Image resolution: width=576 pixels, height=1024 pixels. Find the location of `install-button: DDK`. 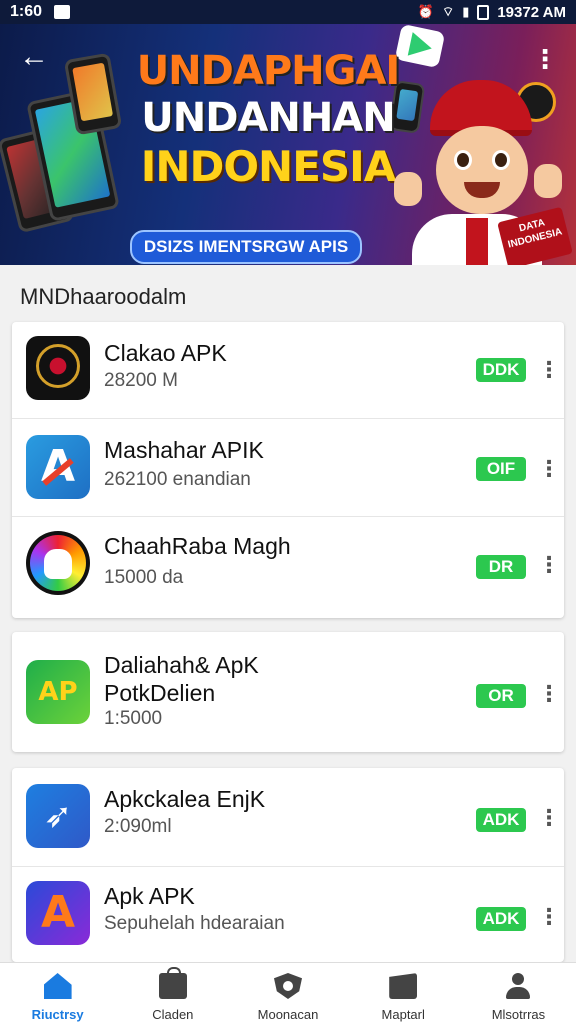

install-button: DDK is located at coordinates (501, 370).